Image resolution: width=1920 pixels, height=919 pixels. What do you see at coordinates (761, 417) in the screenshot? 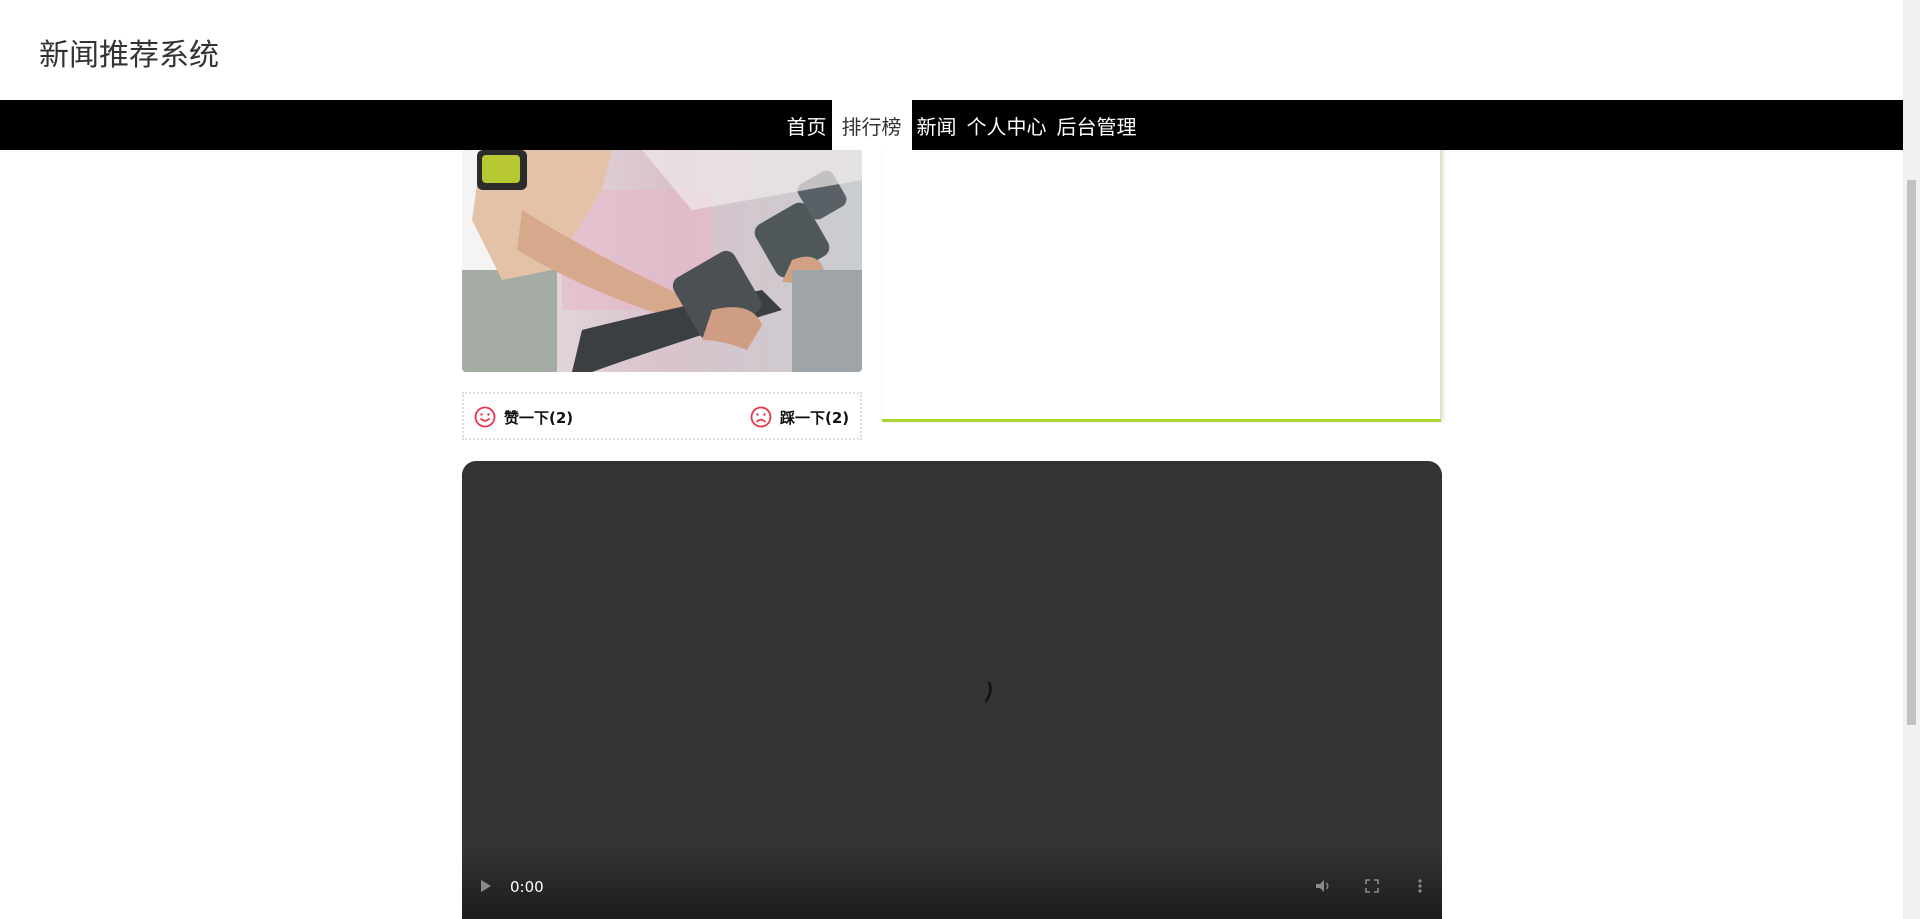
I see `frown-icon` at bounding box center [761, 417].